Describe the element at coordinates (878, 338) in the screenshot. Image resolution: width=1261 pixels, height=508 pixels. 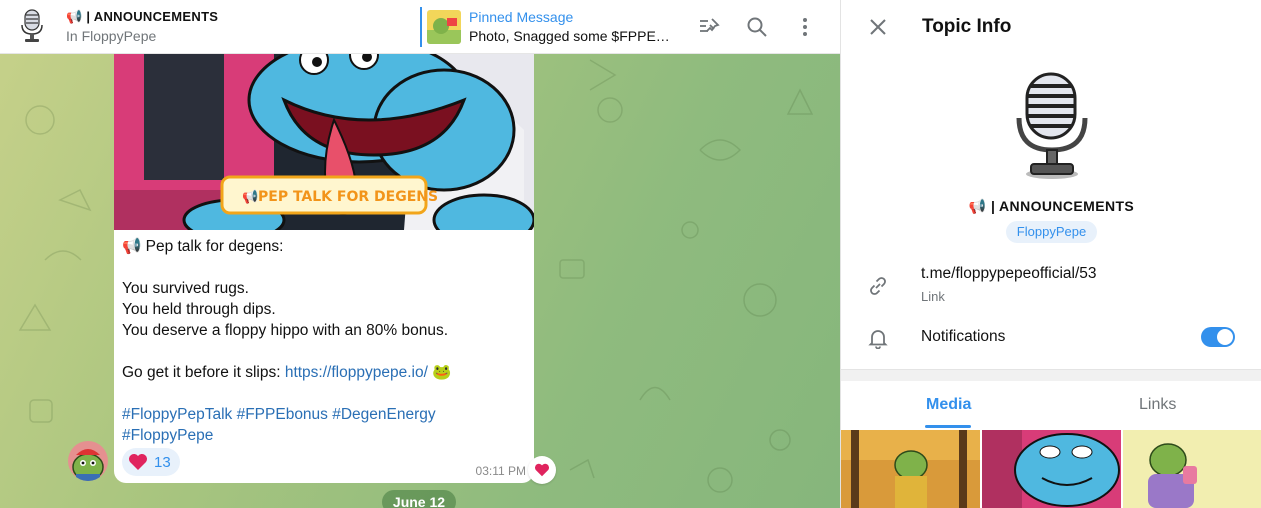
I see `bell-icon` at that location.